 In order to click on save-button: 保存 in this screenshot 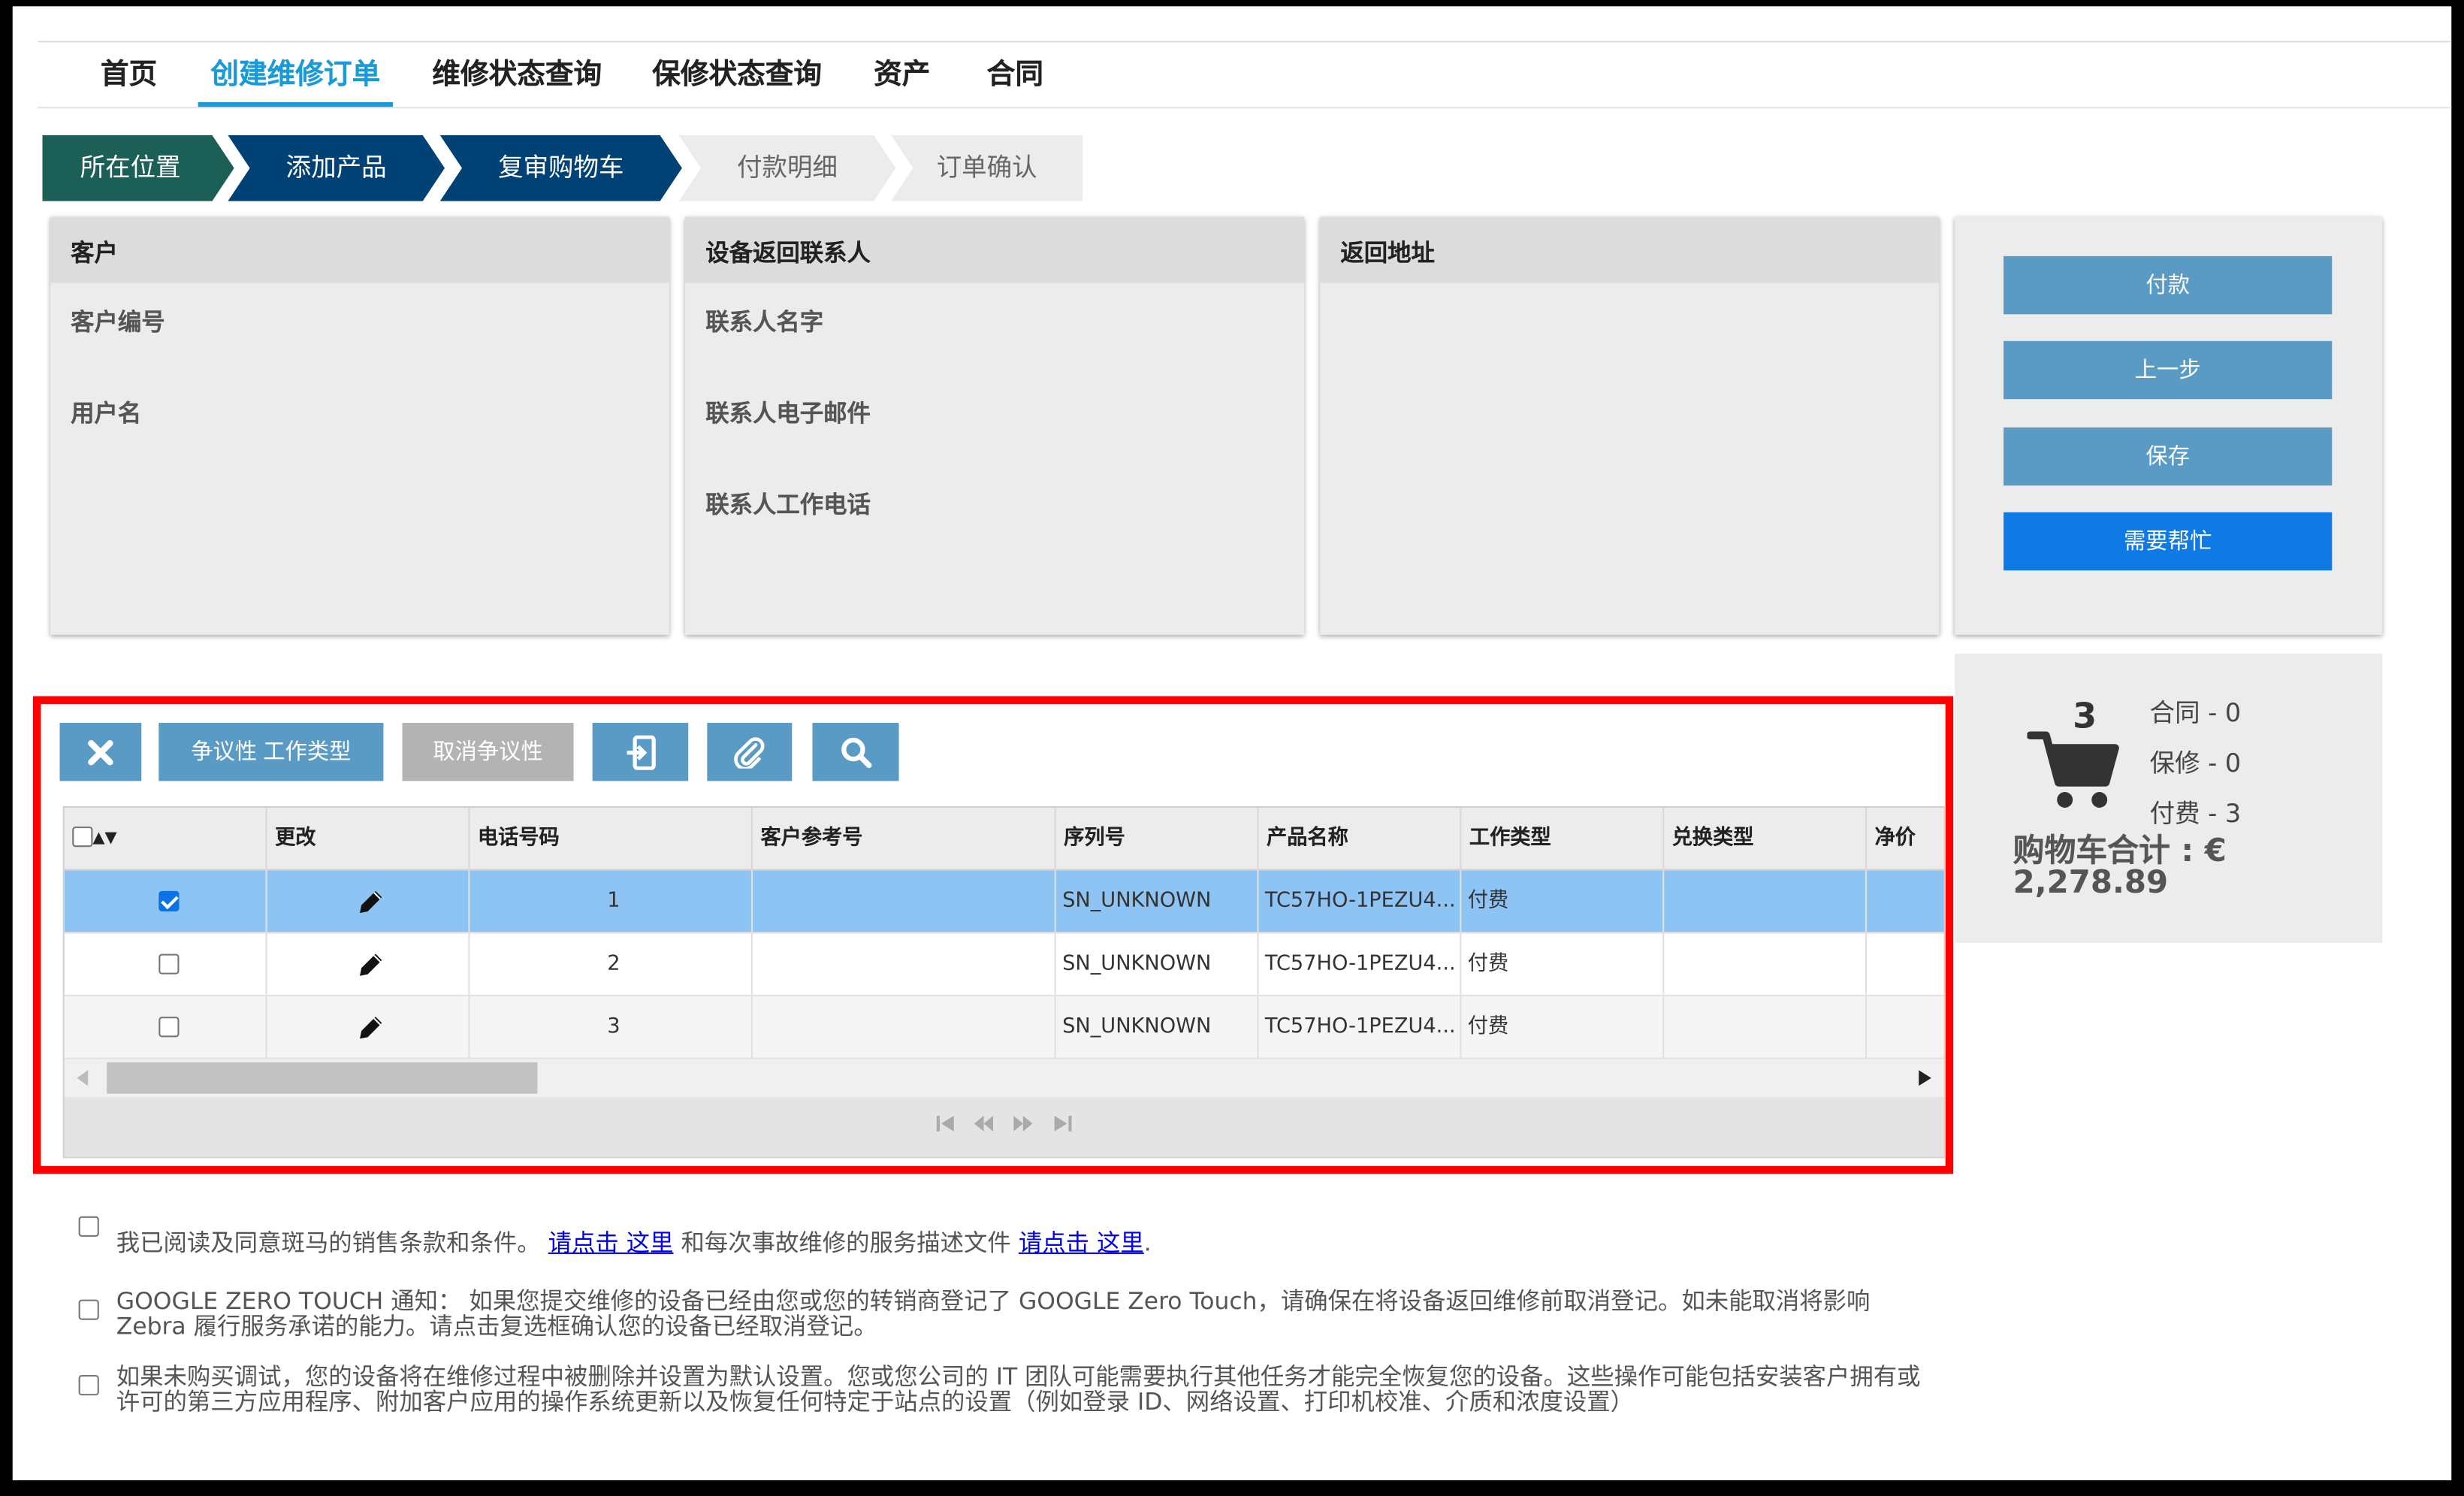, I will do `click(2168, 456)`.